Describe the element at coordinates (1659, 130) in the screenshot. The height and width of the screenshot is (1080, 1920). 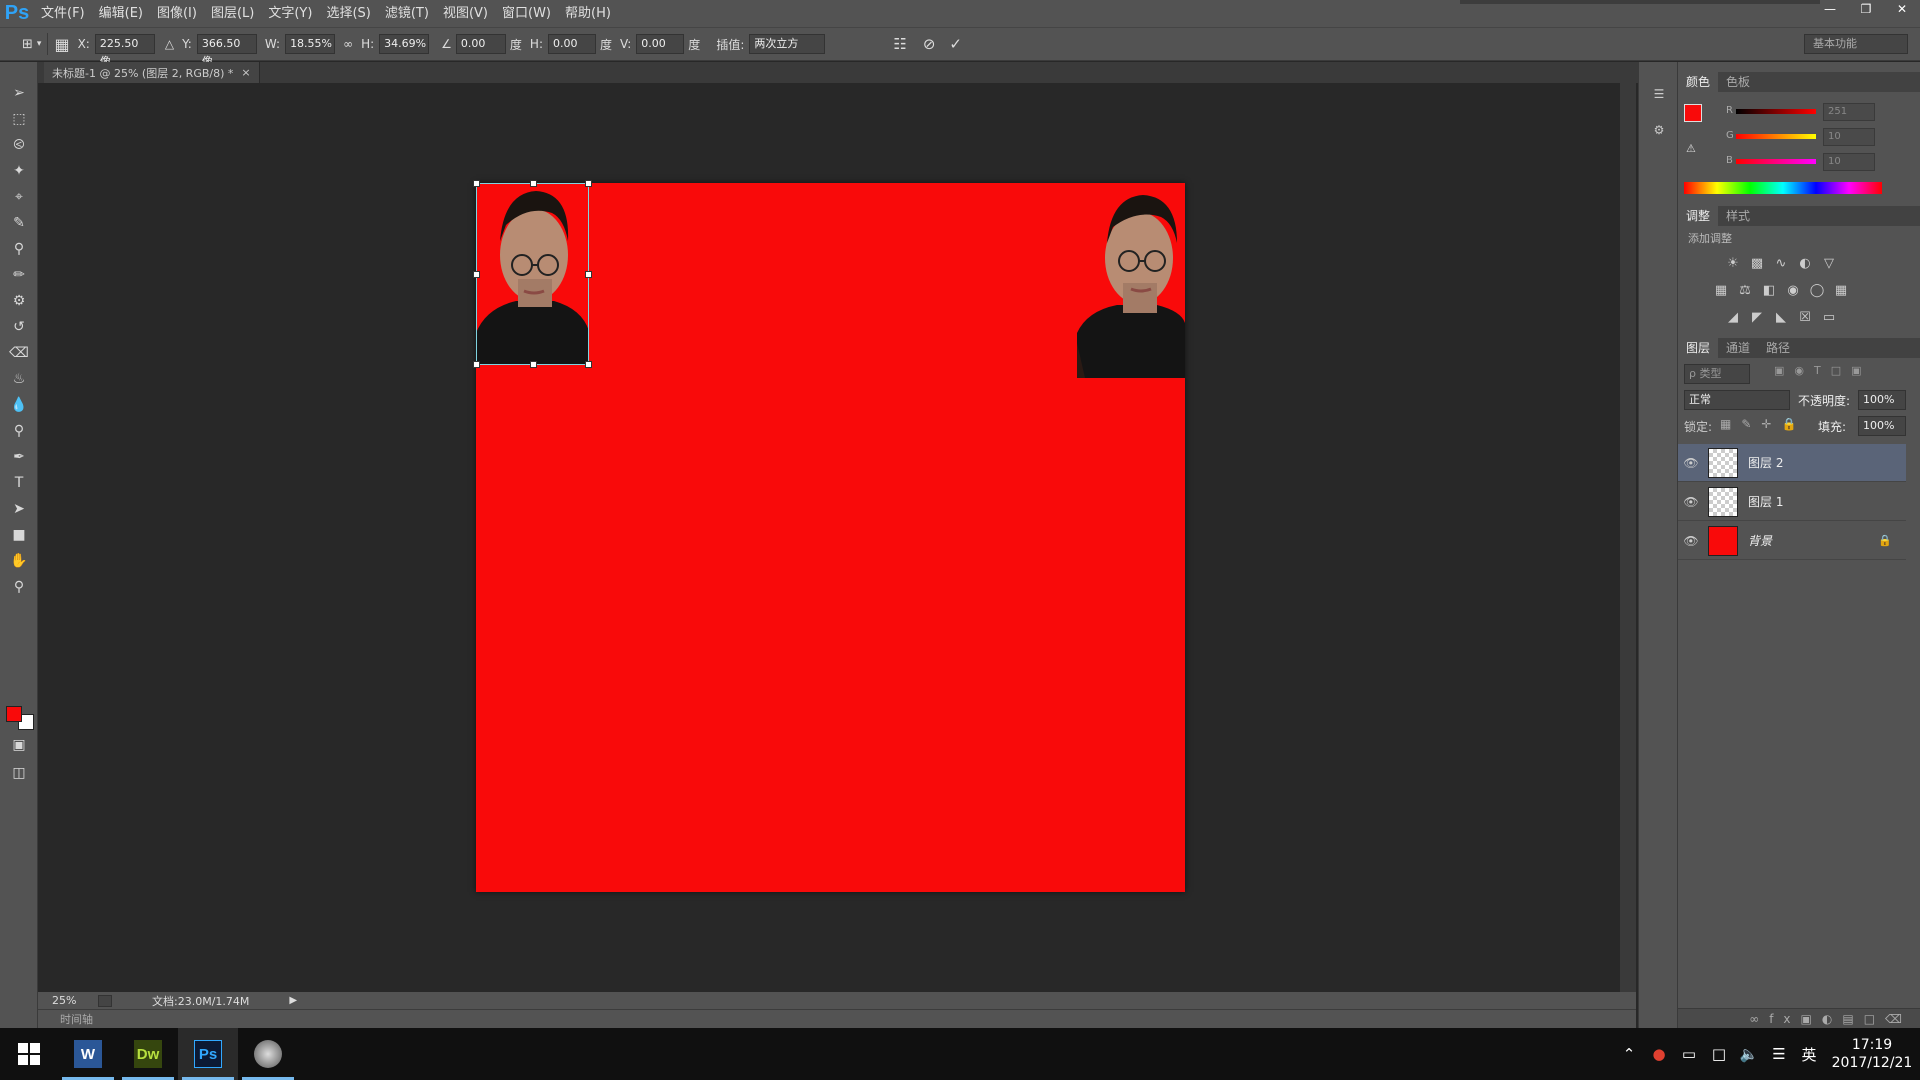
I see `properties-panel-icon: ⚙` at that location.